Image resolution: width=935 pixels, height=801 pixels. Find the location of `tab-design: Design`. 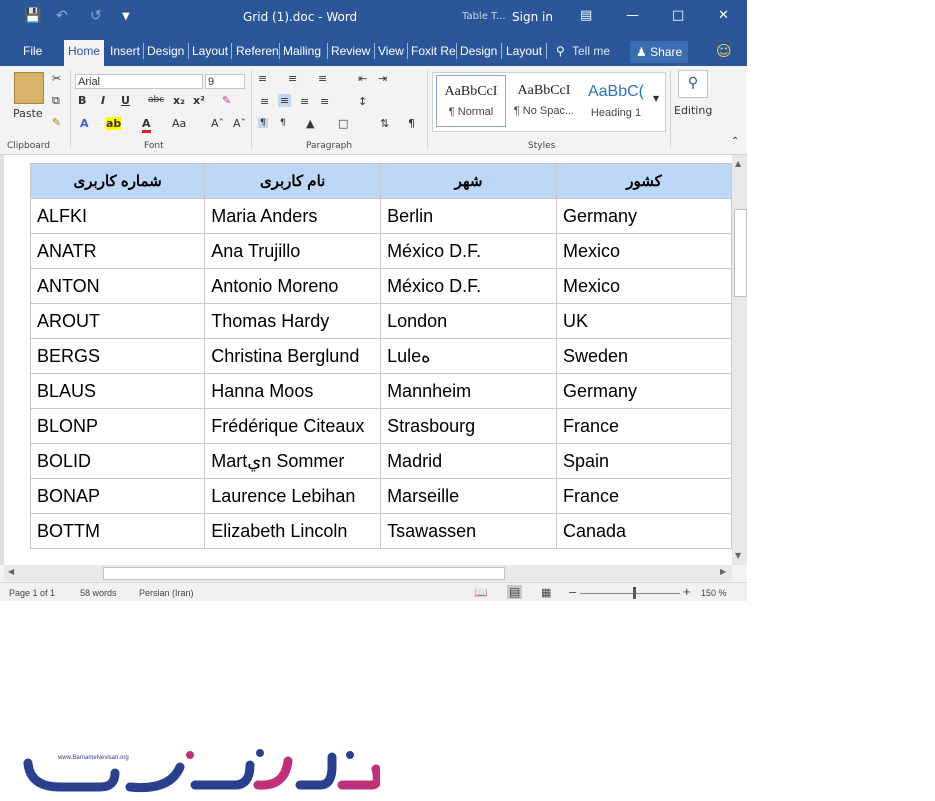

tab-design: Design is located at coordinates (165, 51).